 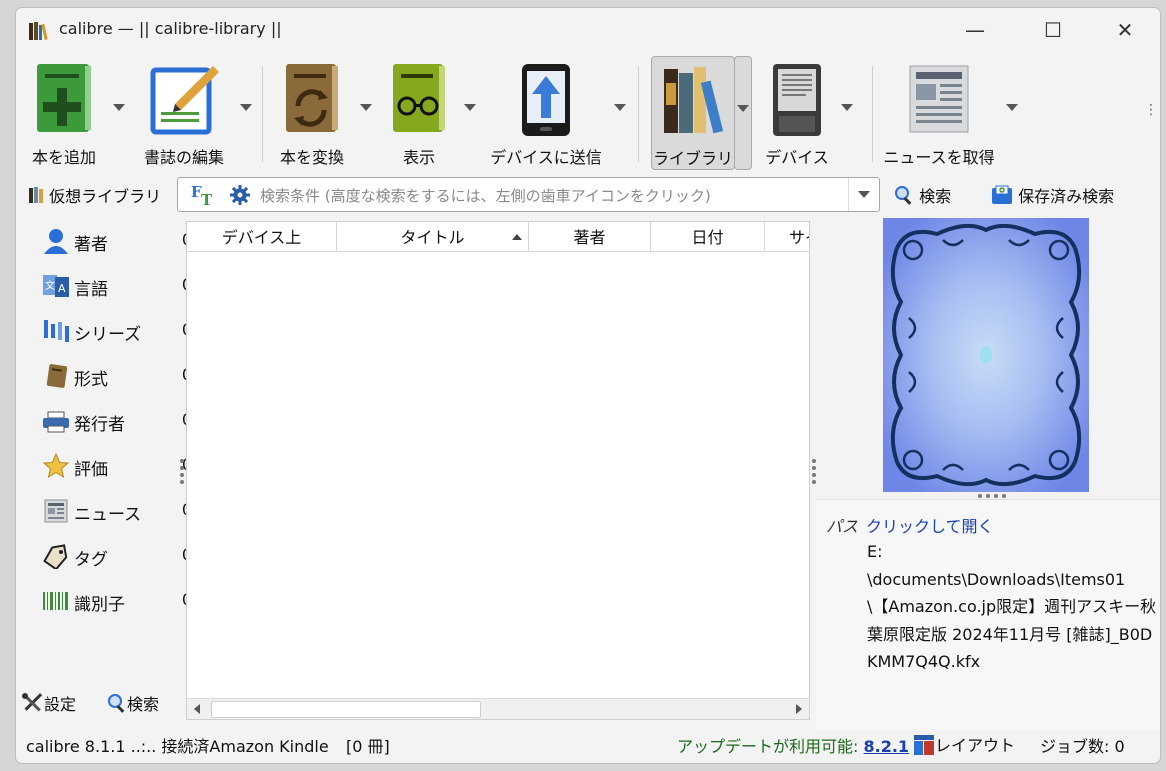 What do you see at coordinates (975, 30) in the screenshot?
I see `minimize-button: —` at bounding box center [975, 30].